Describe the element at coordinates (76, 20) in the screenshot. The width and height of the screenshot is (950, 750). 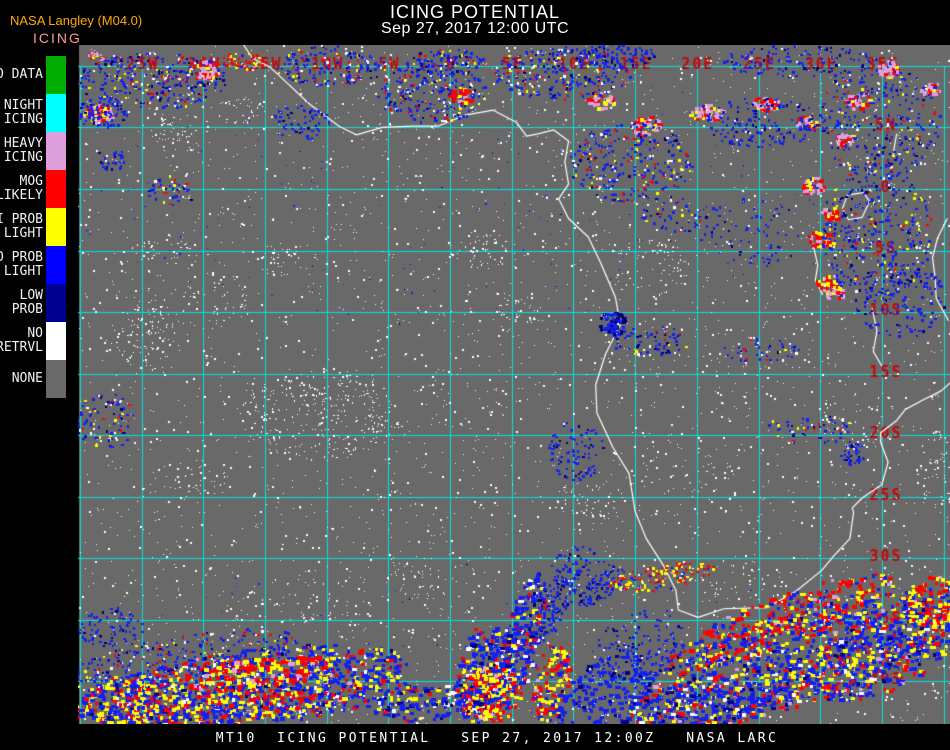
I see `source-label: NASA Langley (M04.0)` at that location.